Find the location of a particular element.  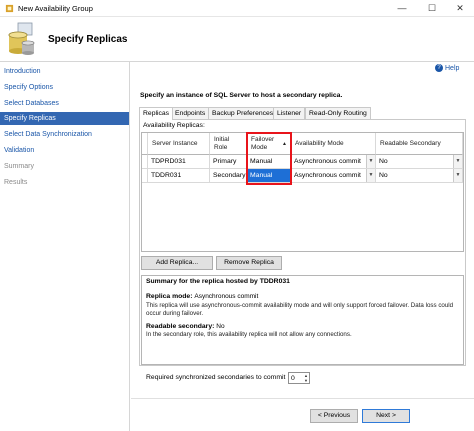

cell-server-instance: TDDR031 is located at coordinates (179, 176).